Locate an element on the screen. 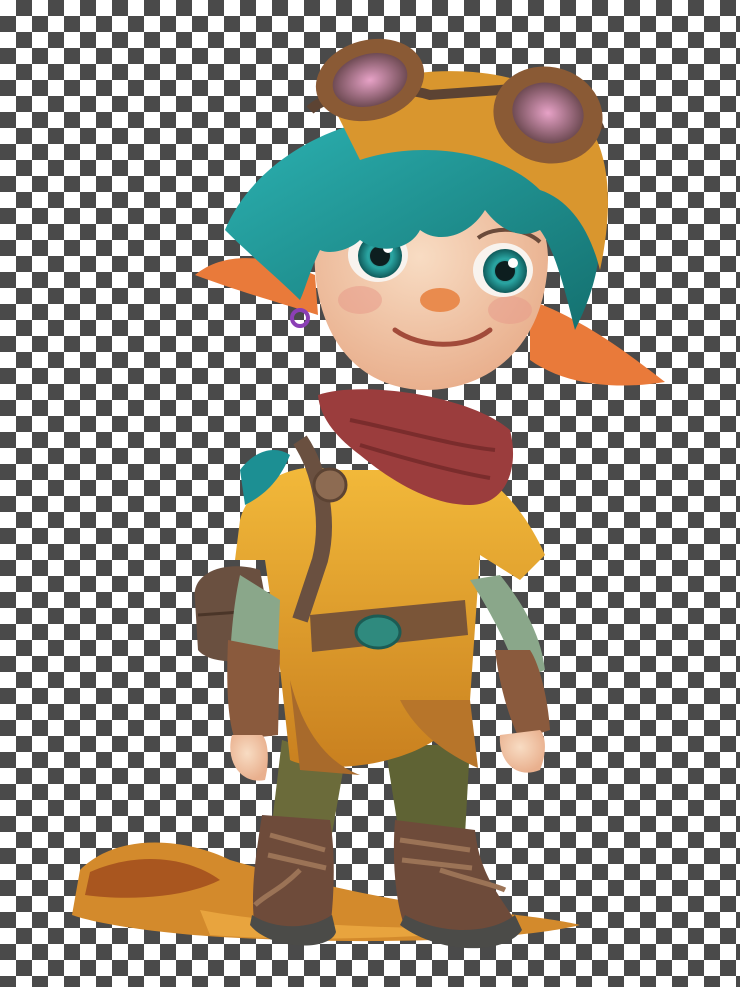  right-ear is located at coordinates (597, 343).